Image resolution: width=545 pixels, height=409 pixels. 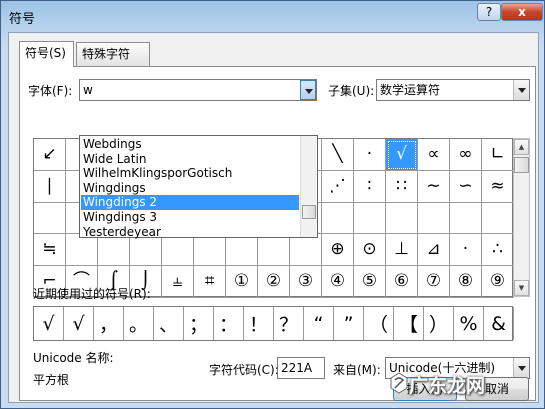 I want to click on from-dropdown-arrow-icon, so click(x=521, y=368).